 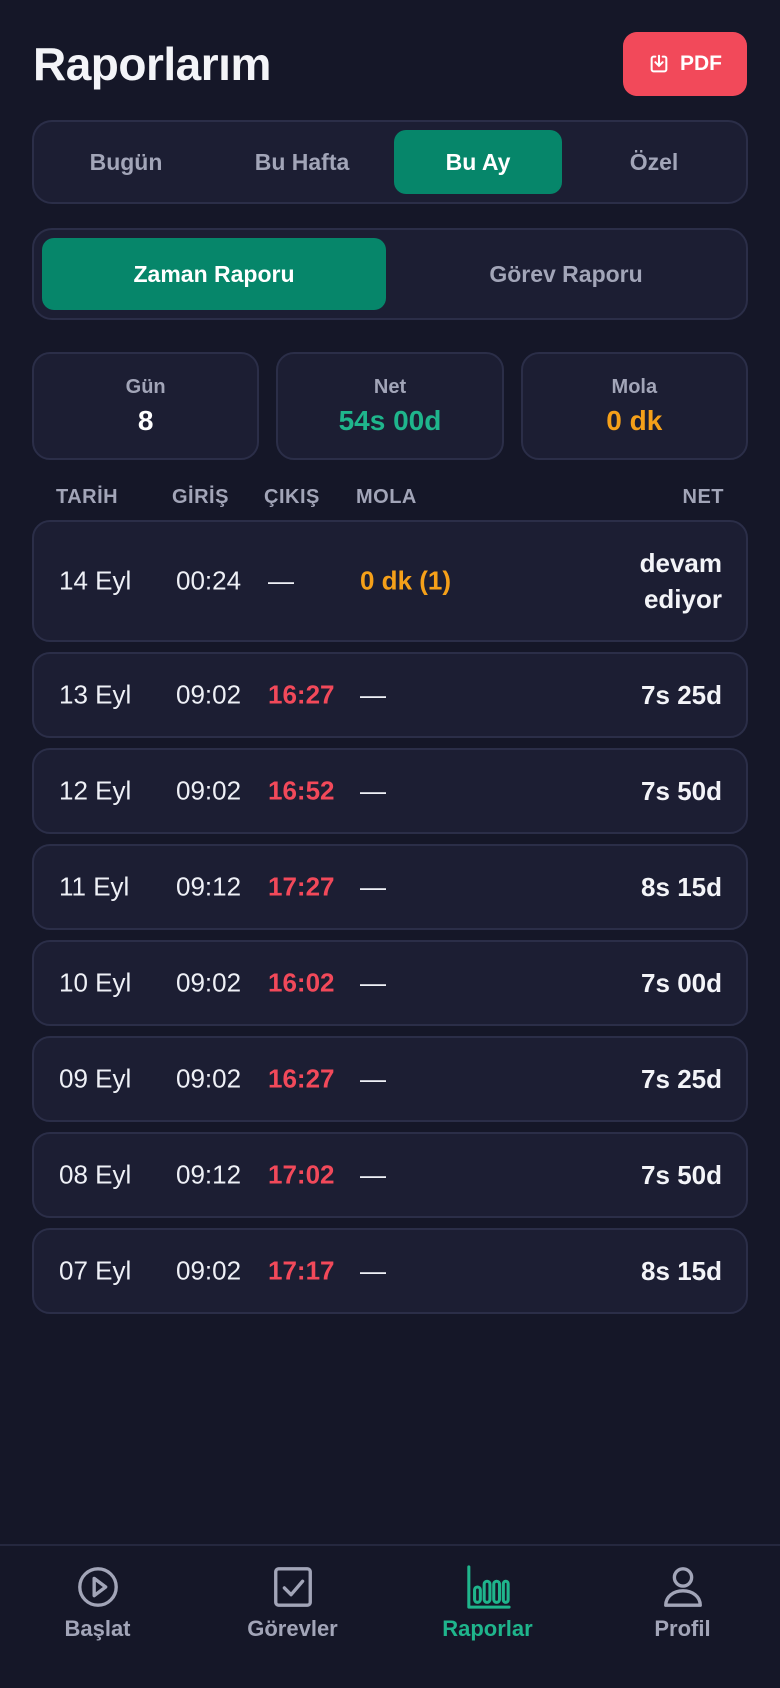 What do you see at coordinates (97, 1587) in the screenshot?
I see `play-circle-icon` at bounding box center [97, 1587].